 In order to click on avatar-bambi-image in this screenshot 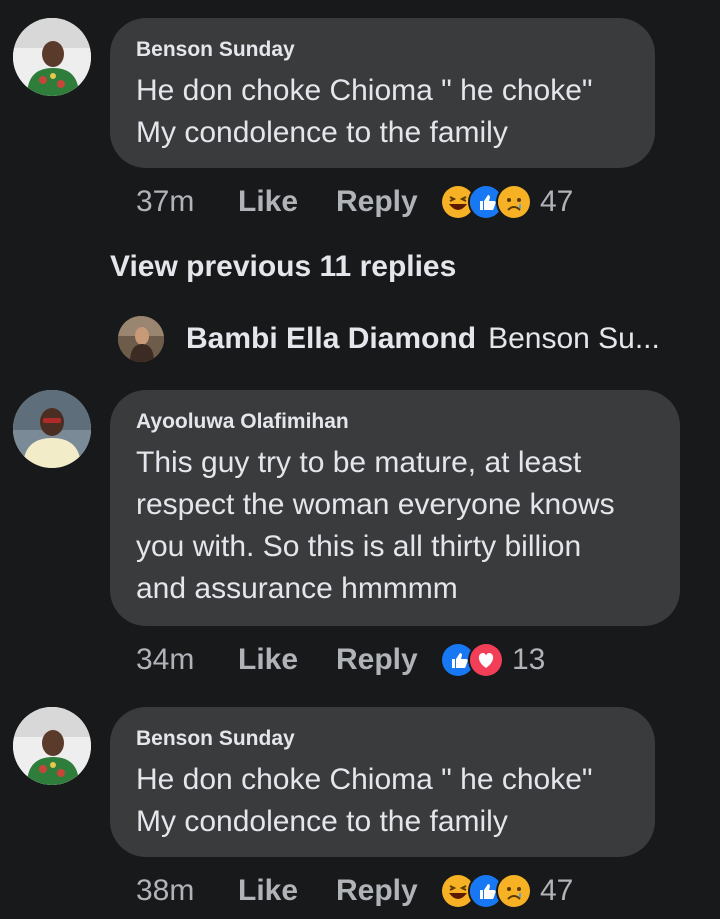, I will do `click(141, 339)`.